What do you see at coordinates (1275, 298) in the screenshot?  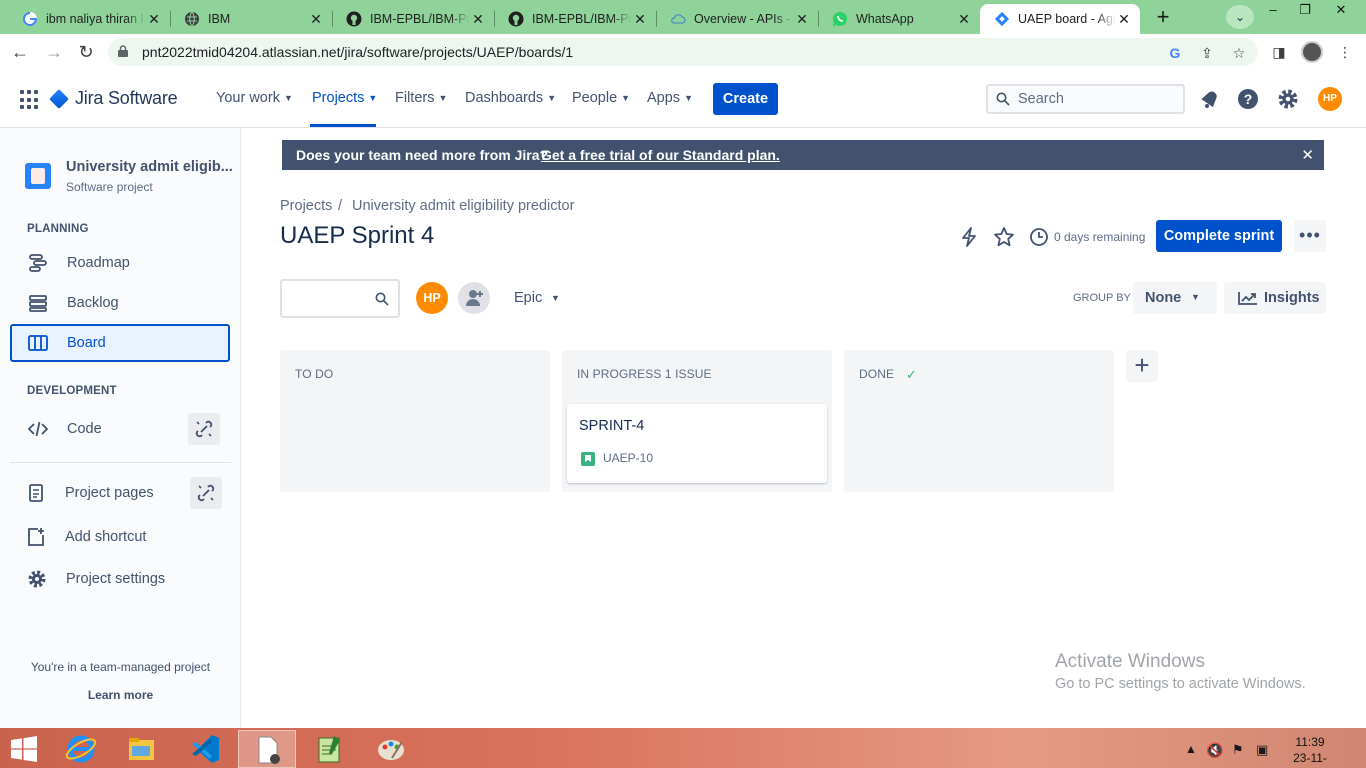 I see `insights-button: Insights` at bounding box center [1275, 298].